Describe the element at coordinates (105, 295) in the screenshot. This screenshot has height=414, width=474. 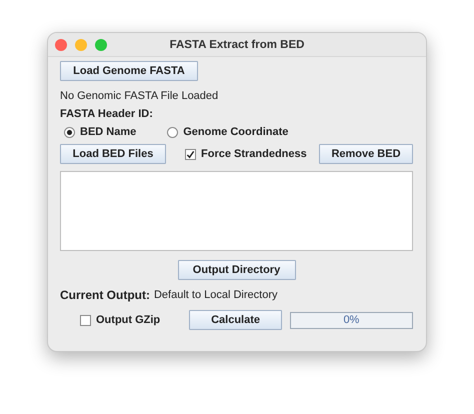
I see `current-output-label: Current Output:` at that location.